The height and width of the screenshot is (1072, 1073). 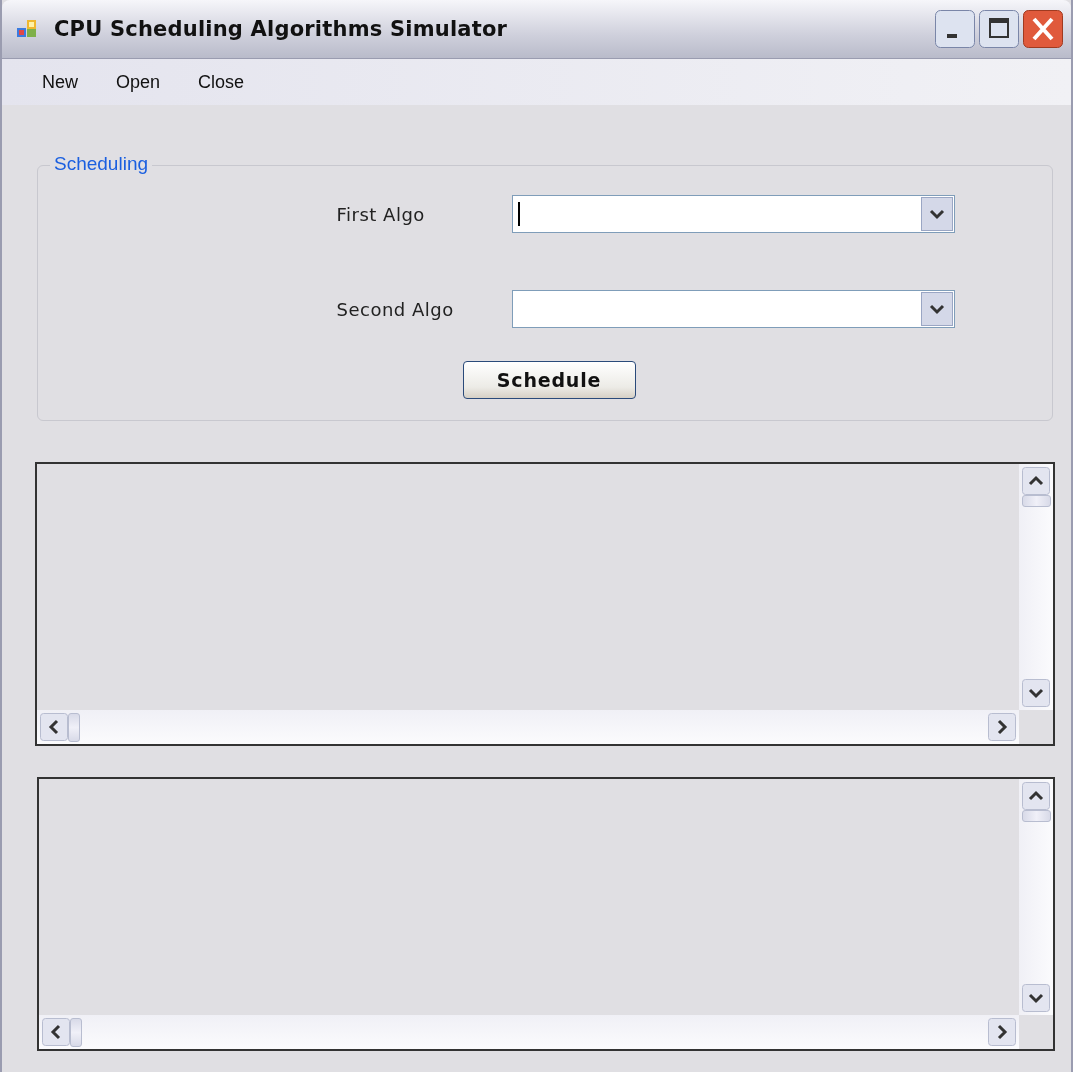 What do you see at coordinates (27, 29) in the screenshot?
I see `app-icon` at bounding box center [27, 29].